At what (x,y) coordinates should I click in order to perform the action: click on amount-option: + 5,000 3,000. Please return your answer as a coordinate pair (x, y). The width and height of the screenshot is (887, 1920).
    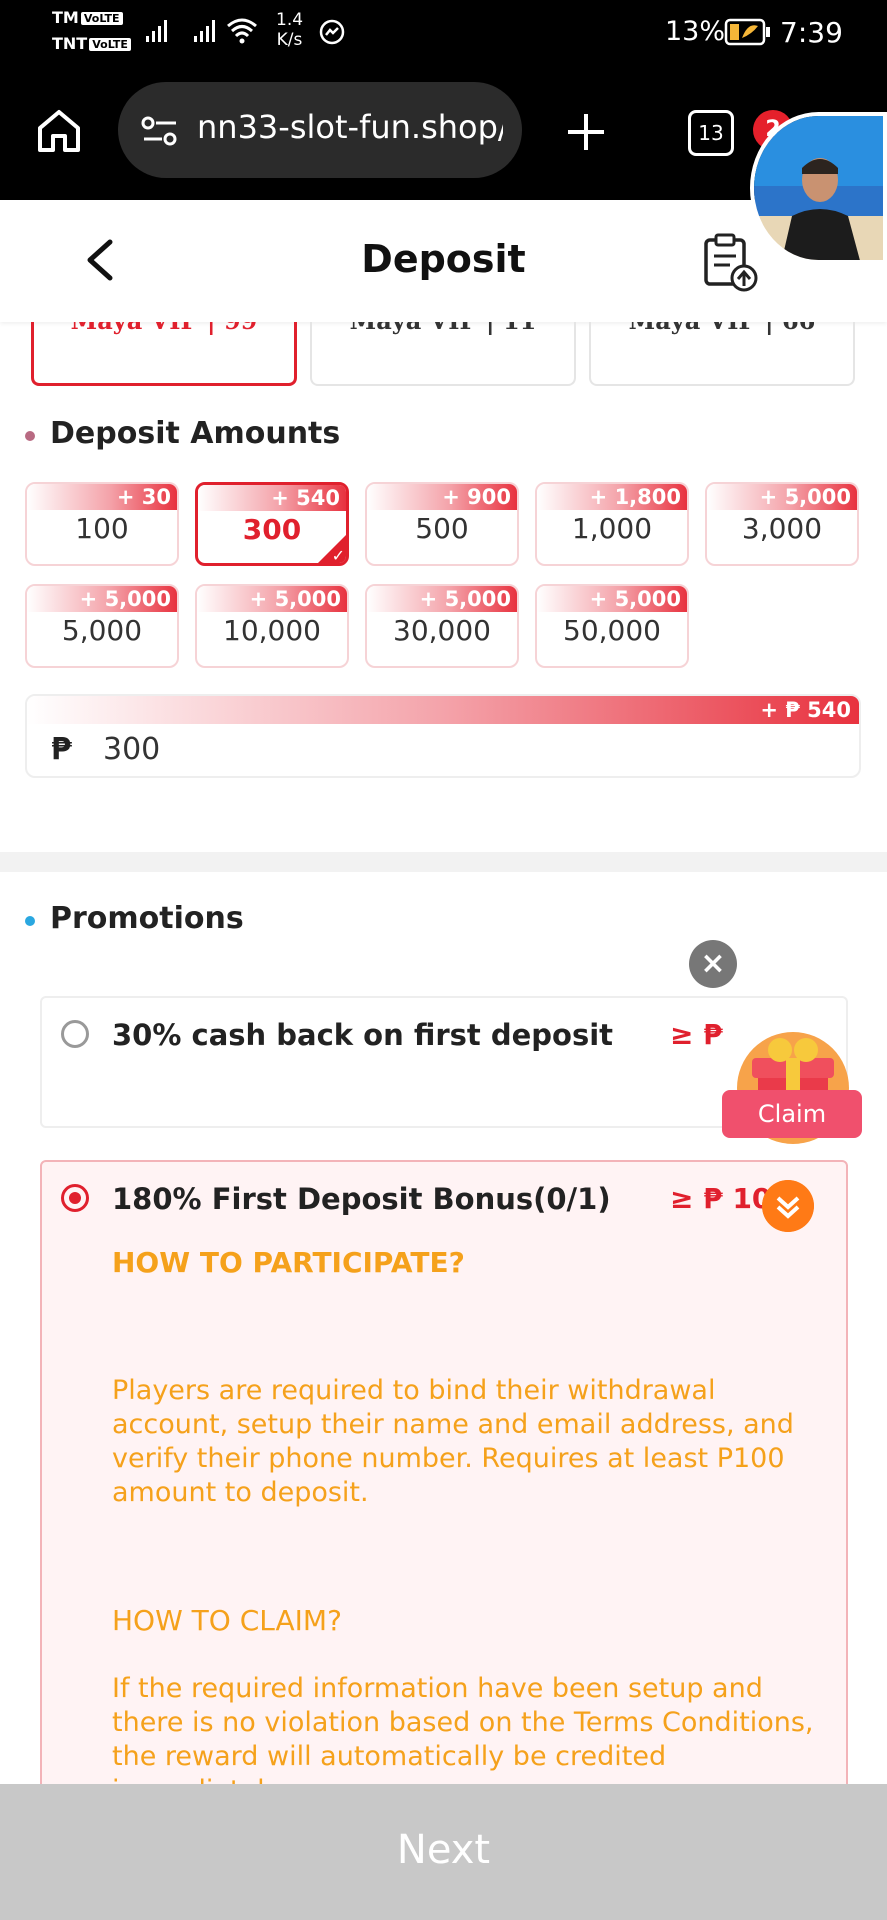
    Looking at the image, I should click on (782, 524).